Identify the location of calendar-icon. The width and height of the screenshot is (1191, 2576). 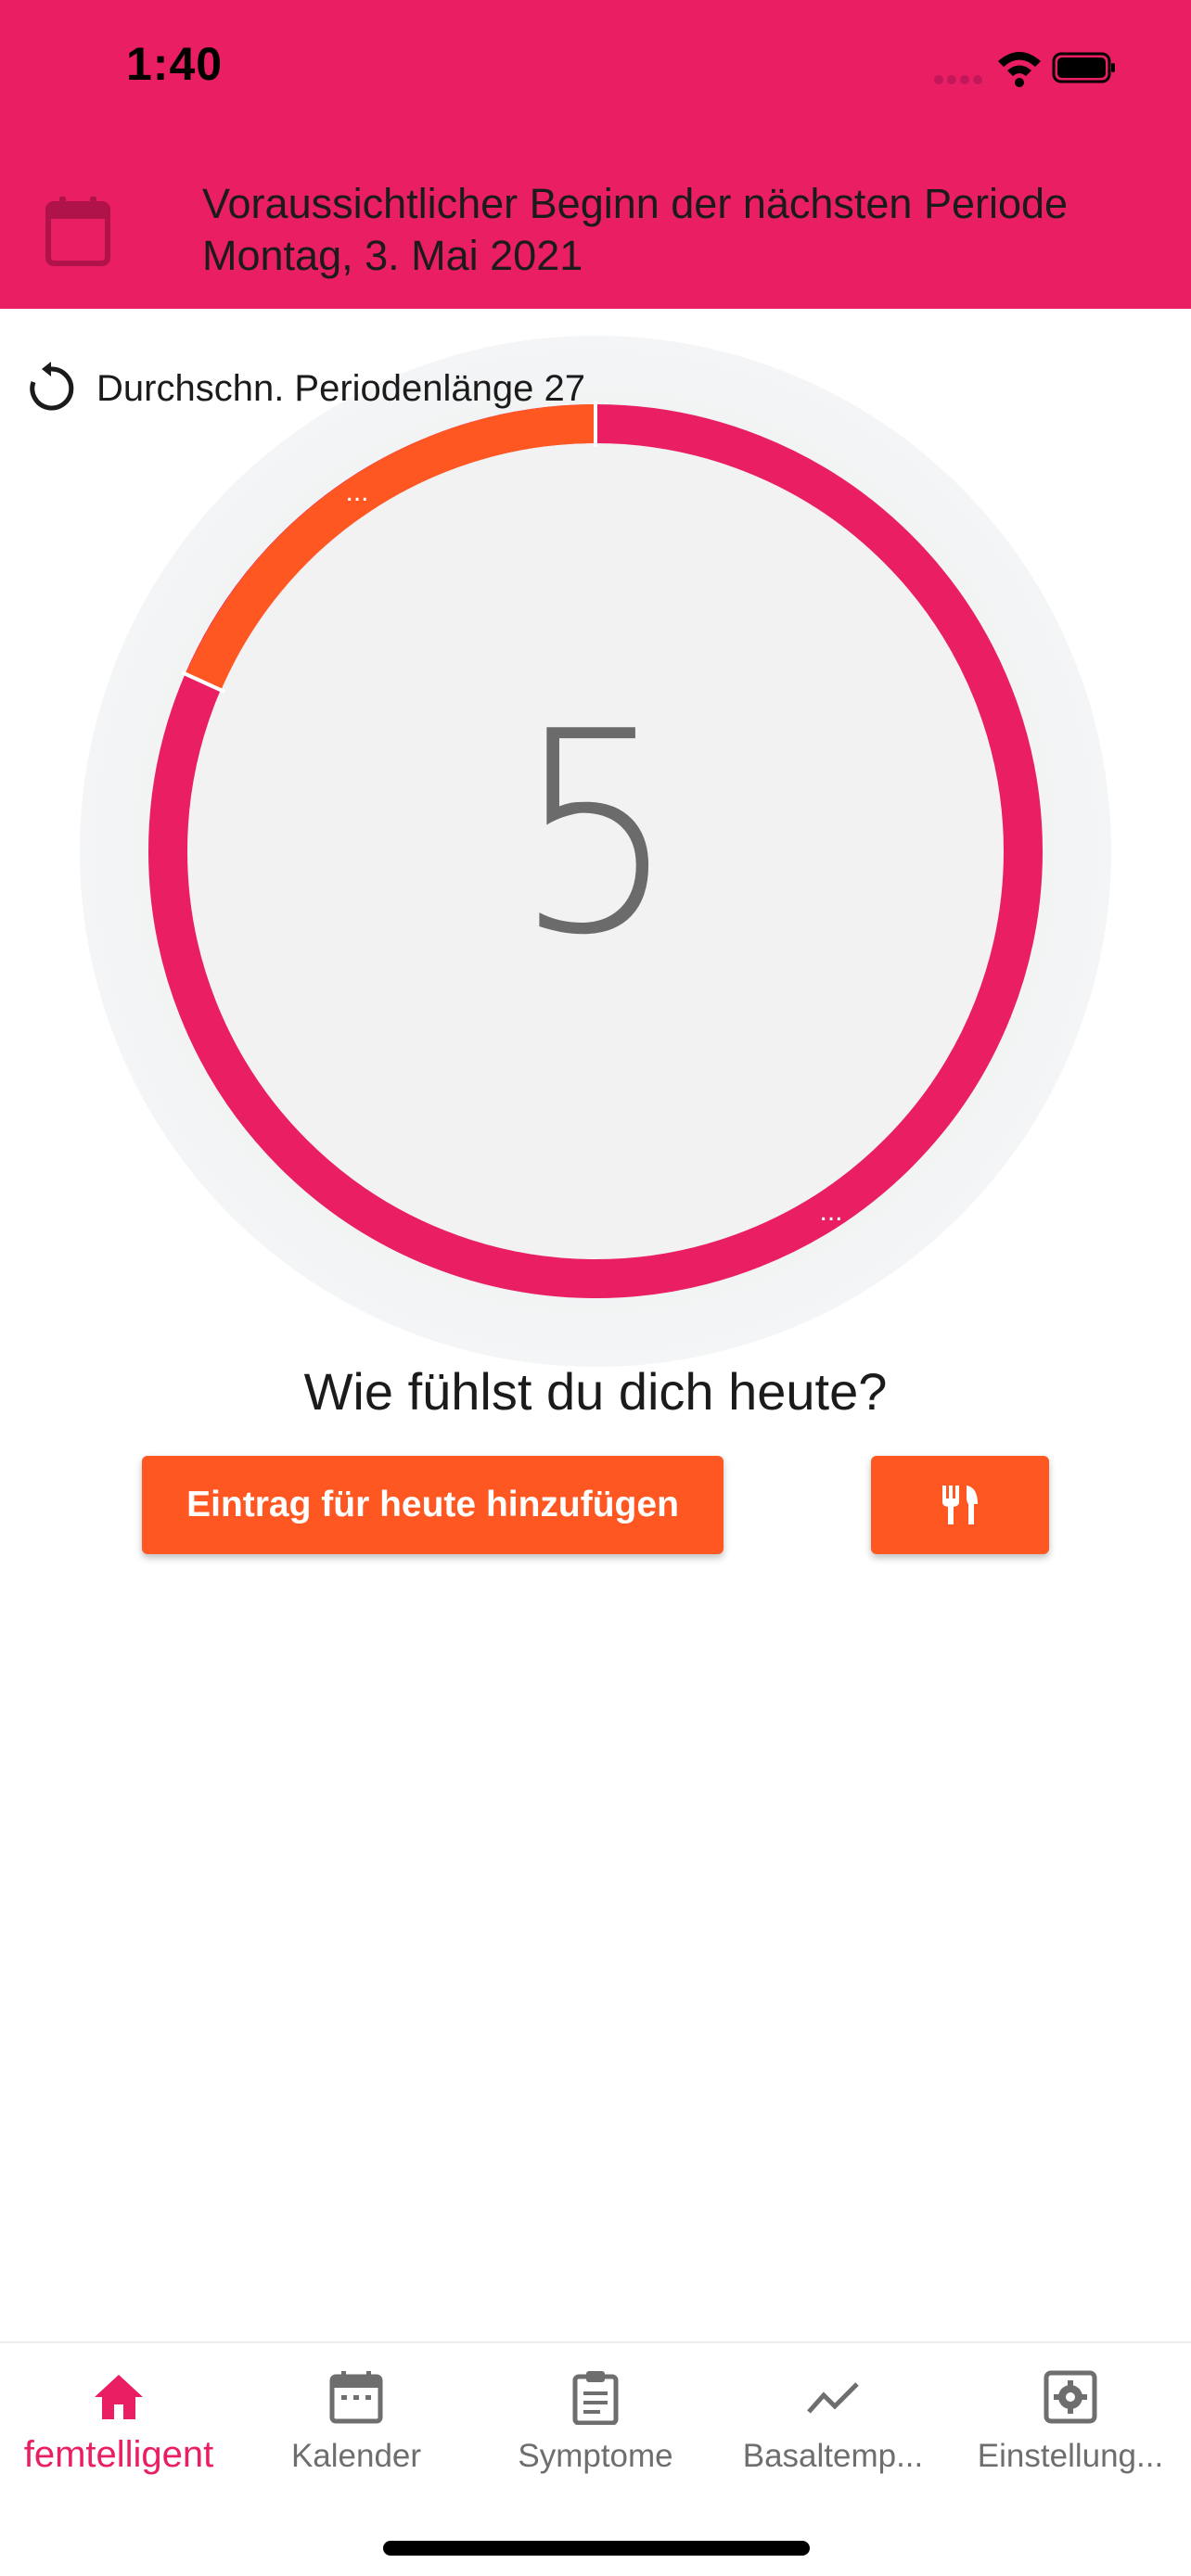
(356, 2397).